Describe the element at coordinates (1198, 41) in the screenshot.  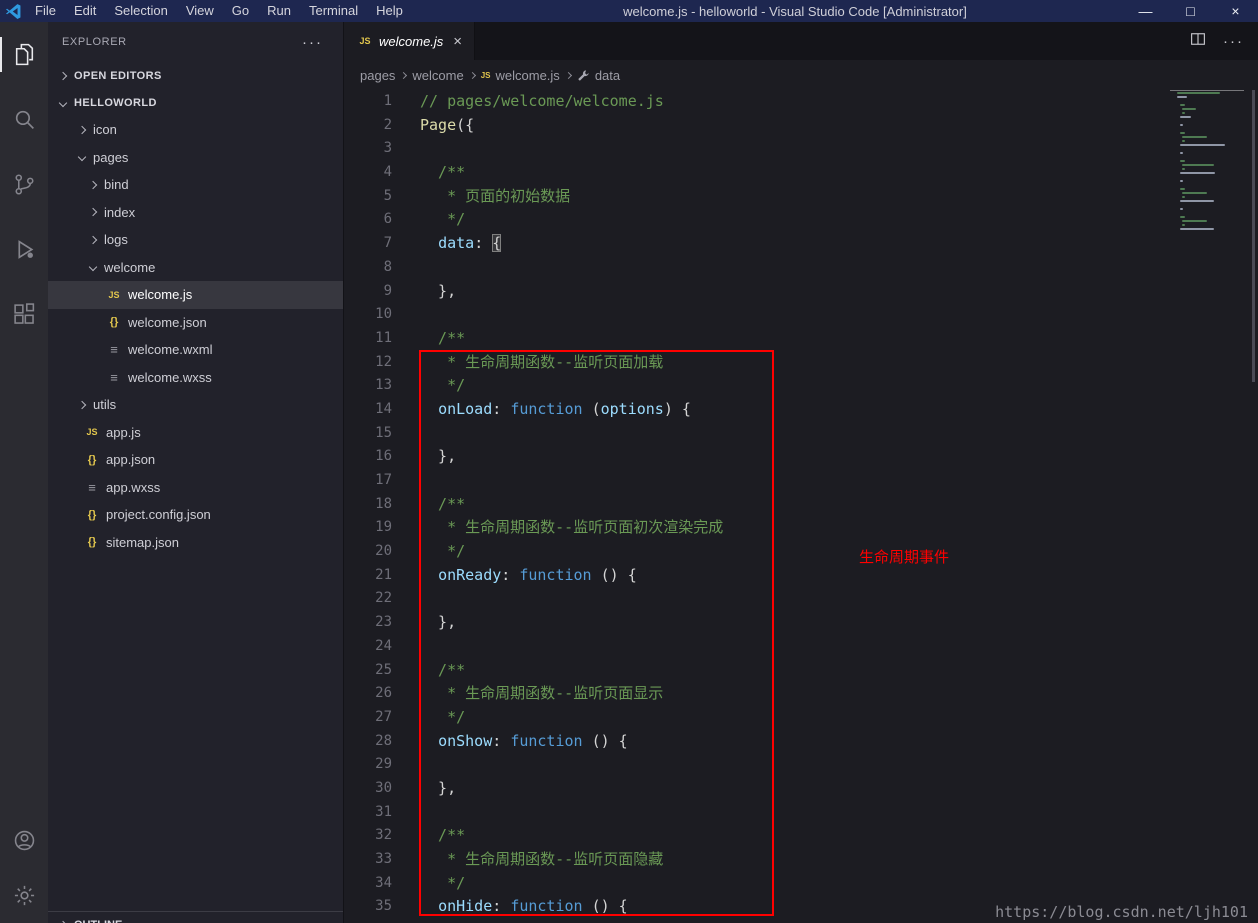
I see `split-editor-icon` at that location.